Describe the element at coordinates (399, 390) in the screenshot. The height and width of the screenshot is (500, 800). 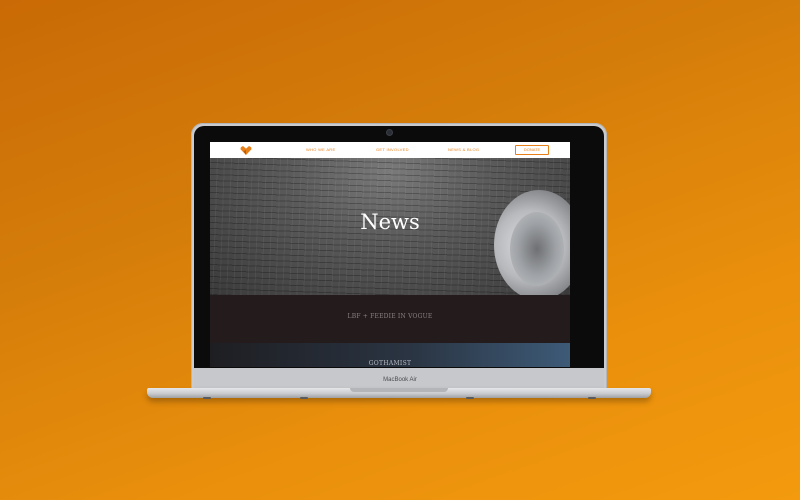
I see `lid-opening-notch` at that location.